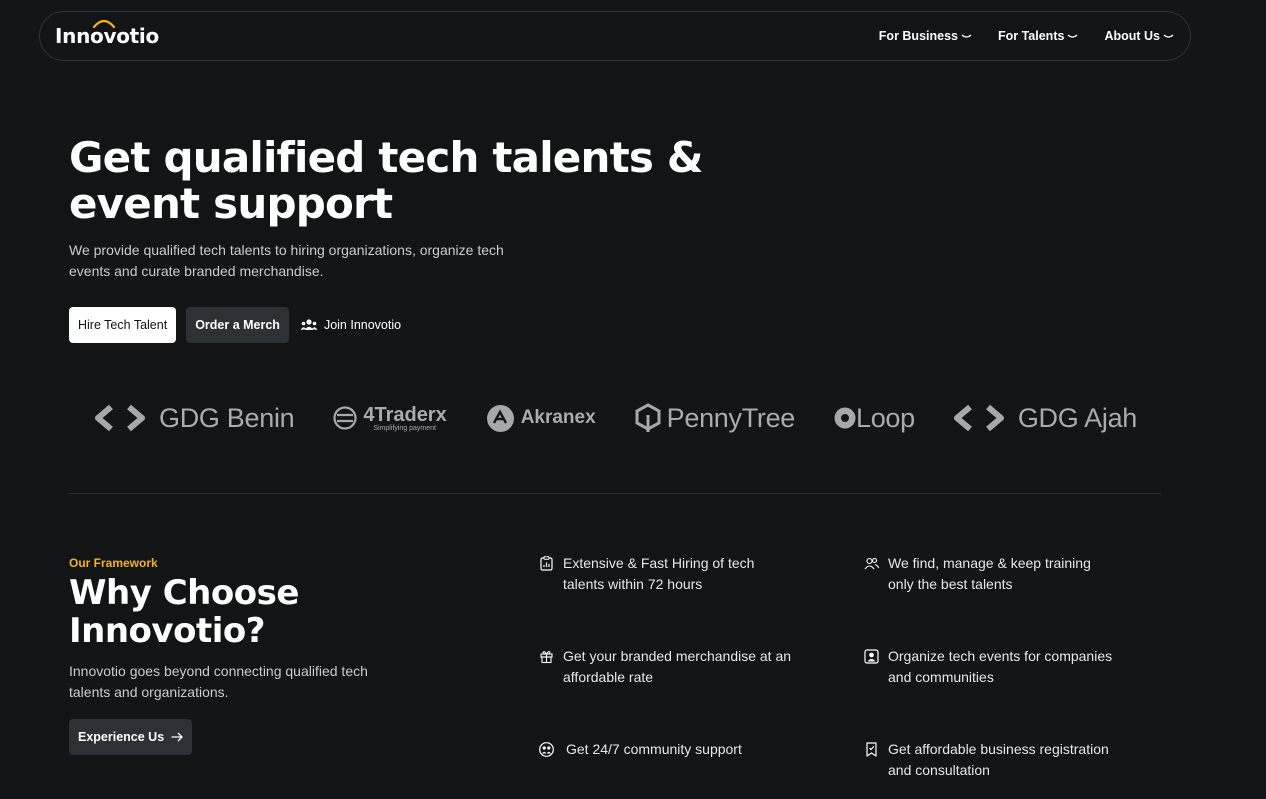  Describe the element at coordinates (648, 417) in the screenshot. I see `pennytree-logo-icon` at that location.